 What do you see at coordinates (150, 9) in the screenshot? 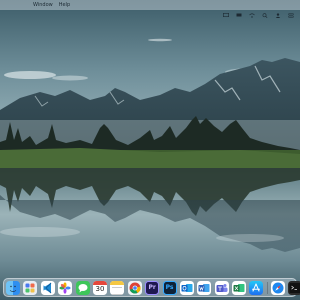
I see `menu-bar: Window Help` at bounding box center [150, 9].